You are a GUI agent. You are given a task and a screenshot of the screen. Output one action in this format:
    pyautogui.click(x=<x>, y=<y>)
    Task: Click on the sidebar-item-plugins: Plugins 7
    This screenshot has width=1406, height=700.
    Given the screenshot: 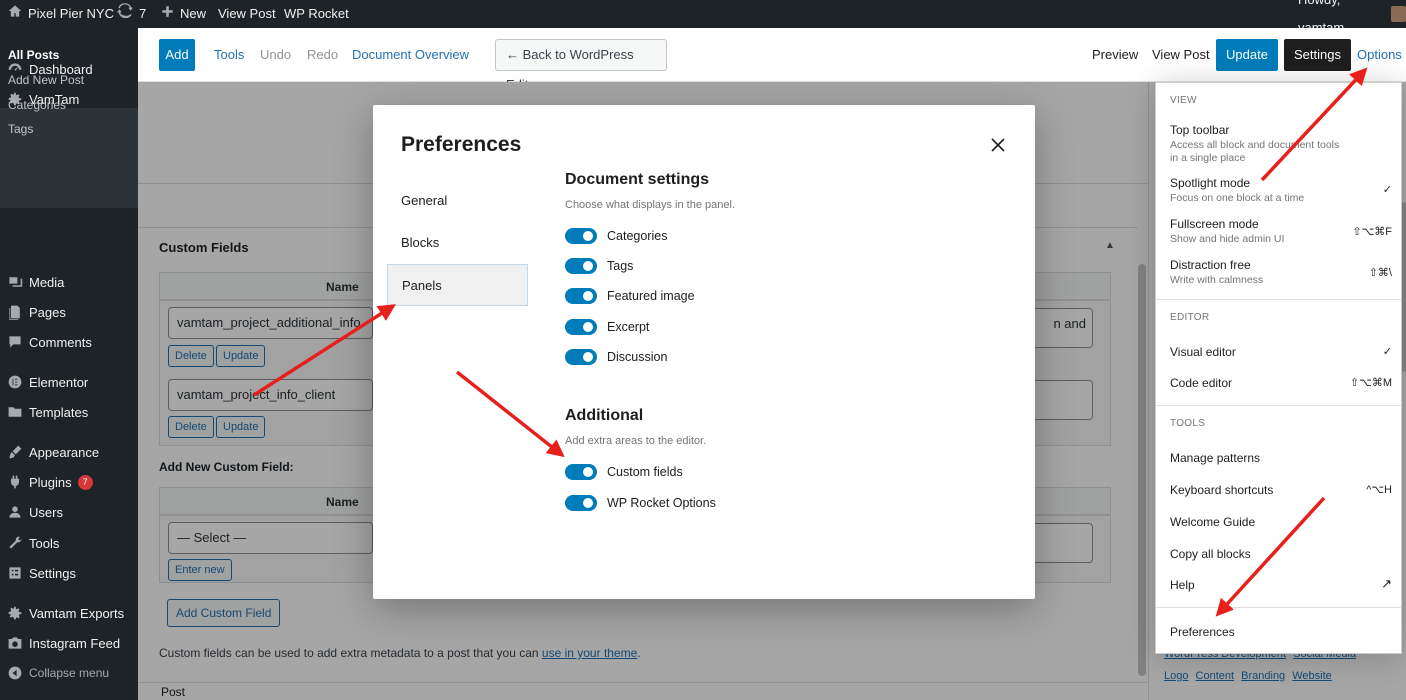 What is the action you would take?
    pyautogui.click(x=69, y=482)
    